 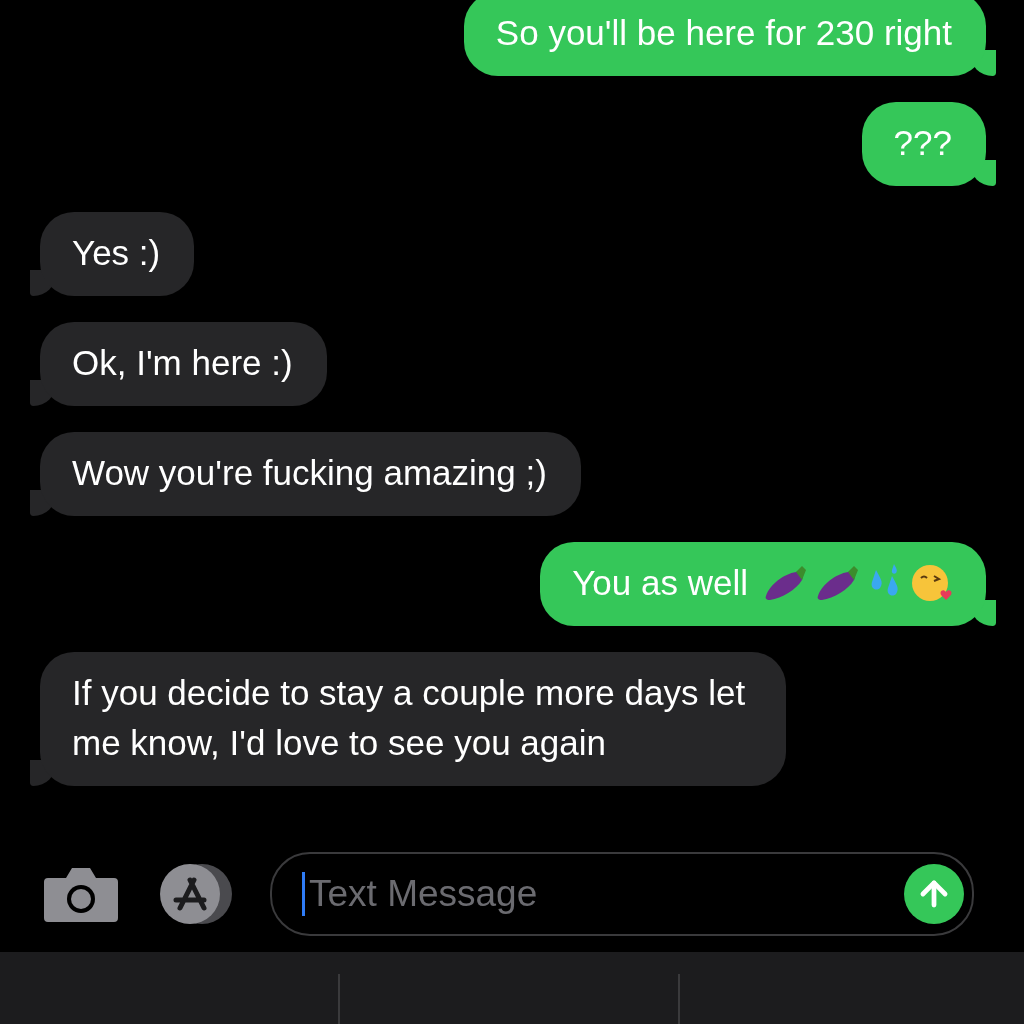 What do you see at coordinates (117, 254) in the screenshot?
I see `received-message: Yes :)` at bounding box center [117, 254].